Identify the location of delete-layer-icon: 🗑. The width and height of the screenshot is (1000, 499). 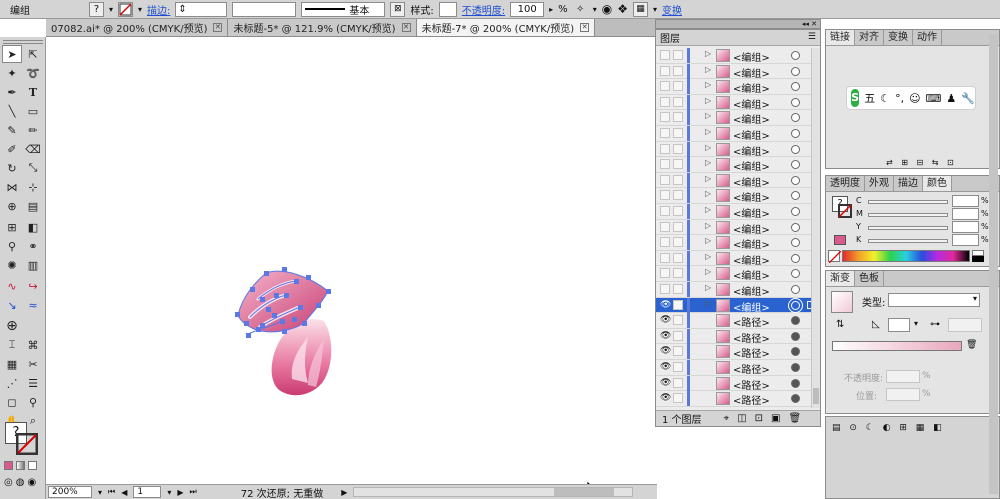
(794, 418).